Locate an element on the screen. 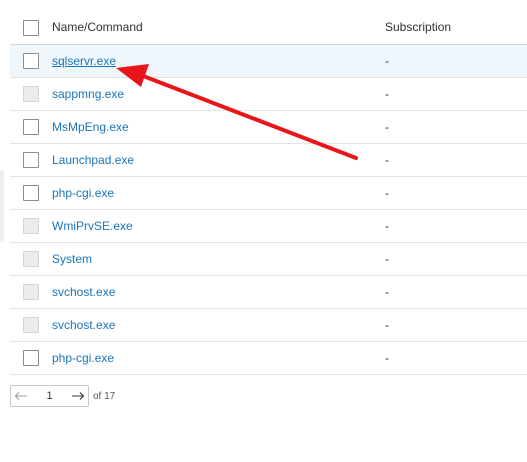 The image size is (527, 462). table-row: Launchpad.exe - is located at coordinates (268, 160).